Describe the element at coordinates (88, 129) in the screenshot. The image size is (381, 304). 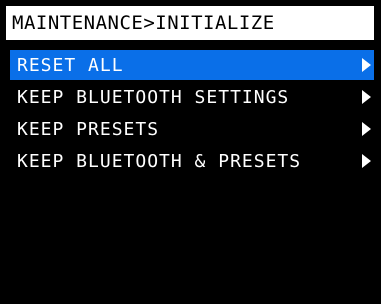
I see `menu-item-label: KEEP PRESETS` at that location.